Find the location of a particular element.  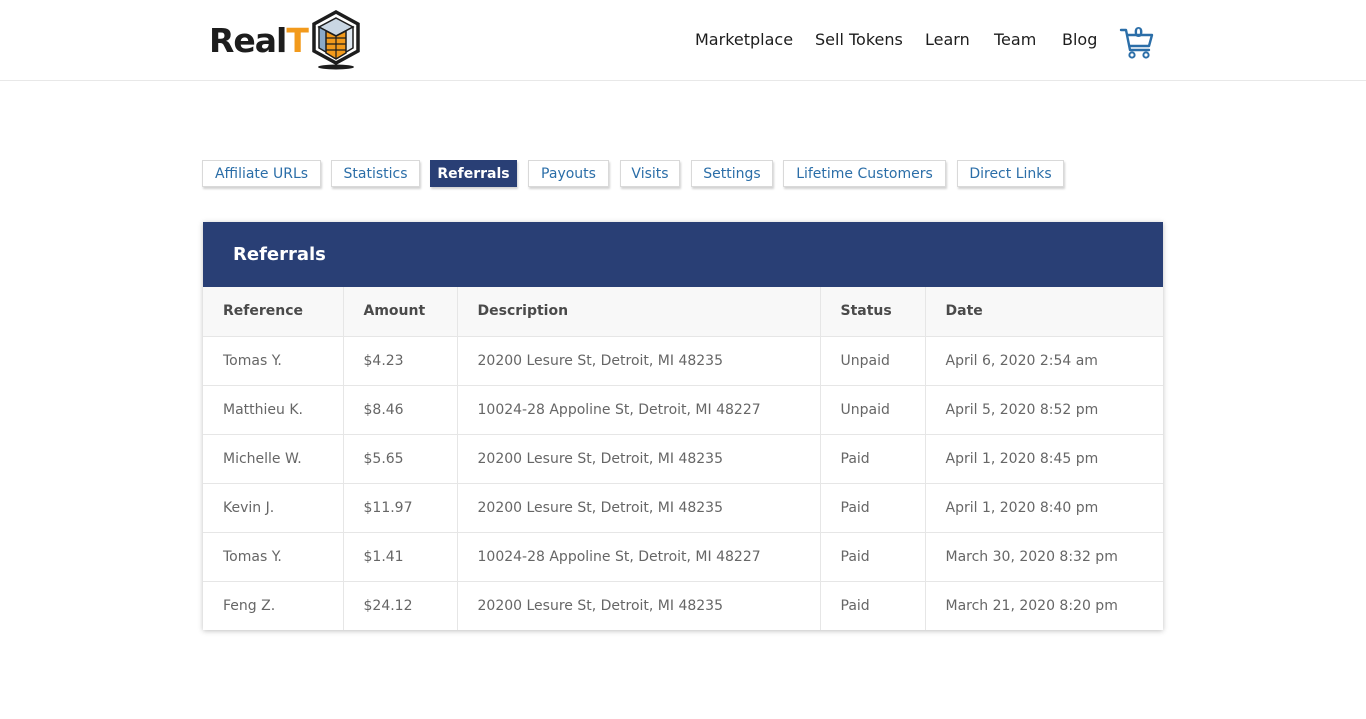

cell-reference: Matthieu K. is located at coordinates (273, 409).